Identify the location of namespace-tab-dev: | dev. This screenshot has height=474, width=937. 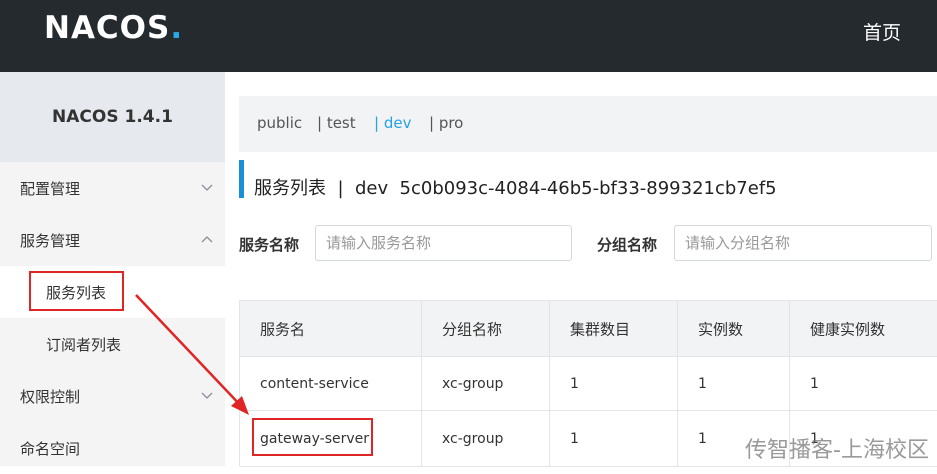
(392, 123).